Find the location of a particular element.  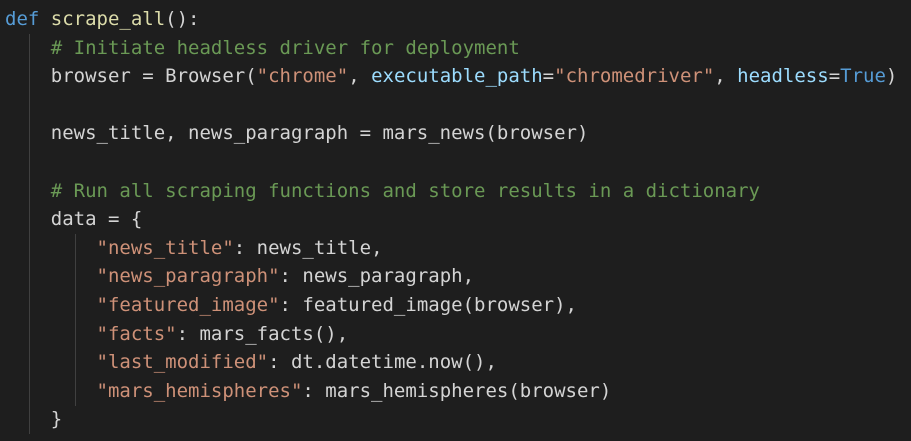

code-line: def scrape_all(): is located at coordinates (102, 19).